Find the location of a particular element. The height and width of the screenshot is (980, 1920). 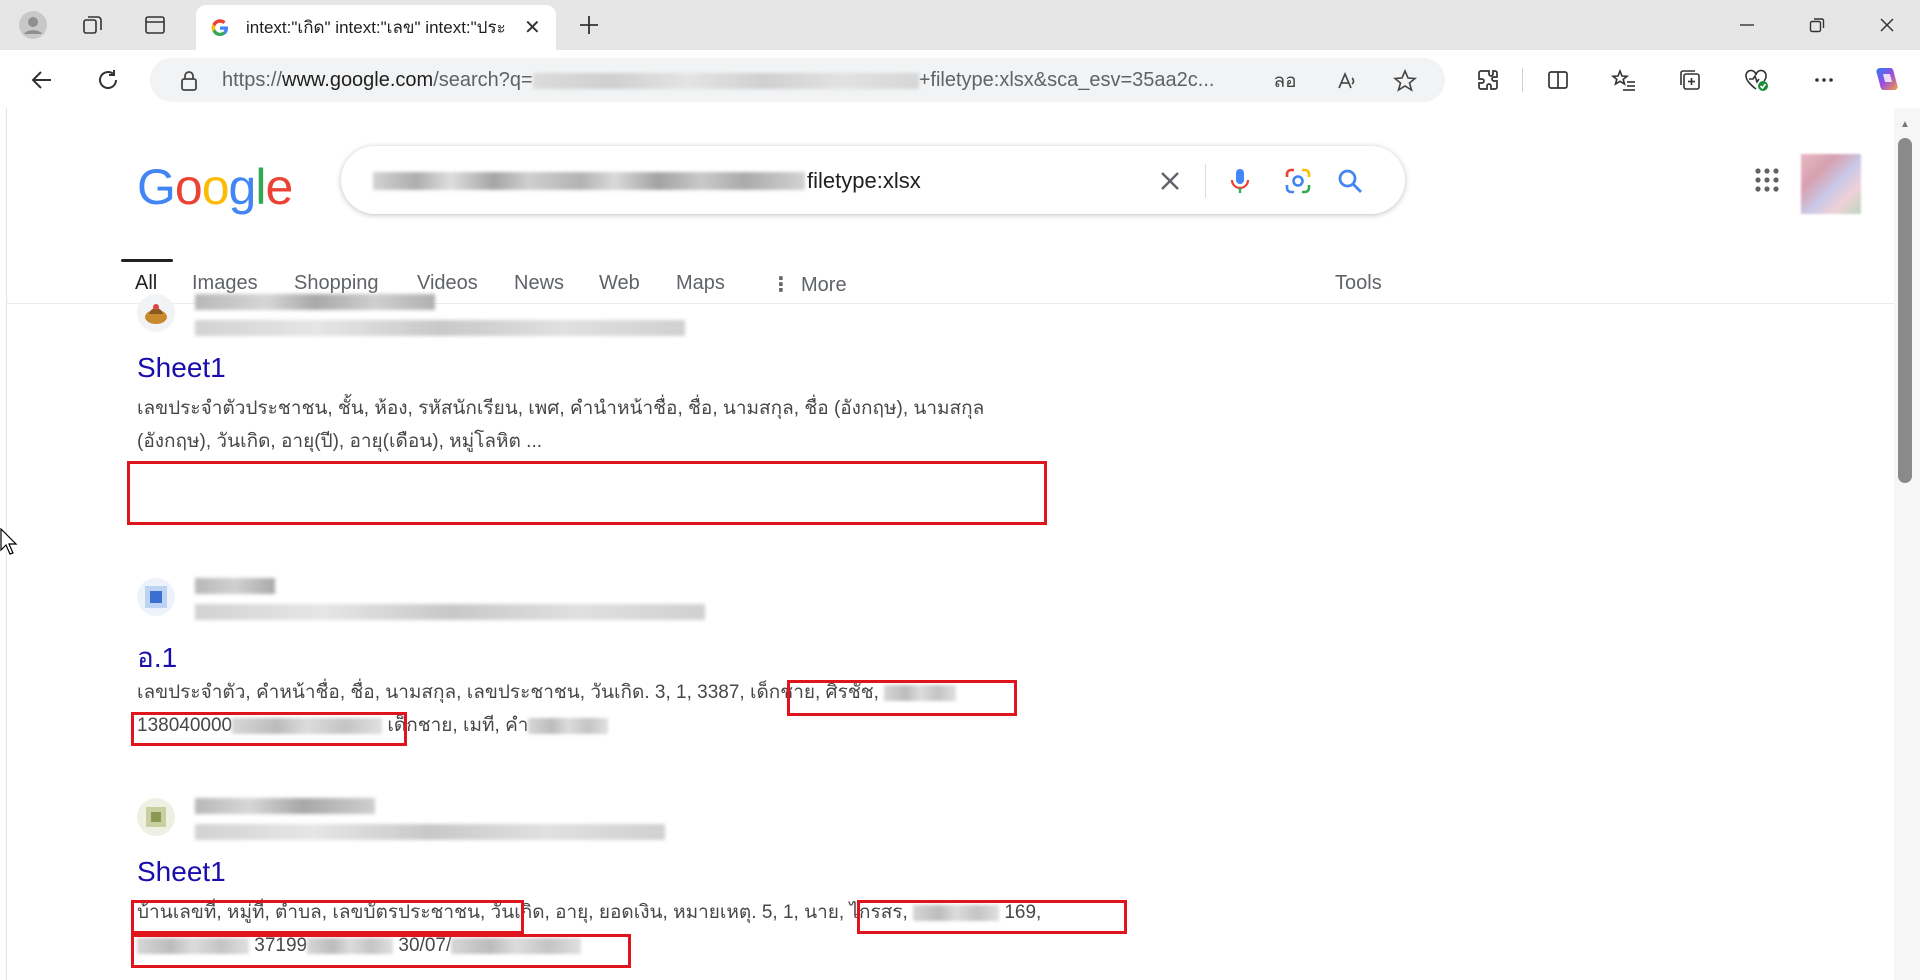

lock-icon is located at coordinates (189, 81).